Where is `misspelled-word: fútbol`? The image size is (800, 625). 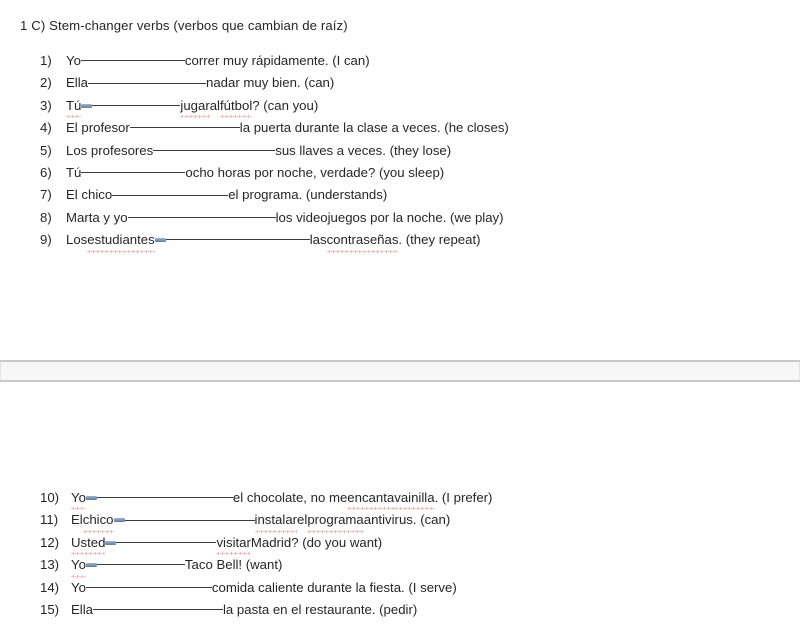
misspelled-word: fútbol is located at coordinates (236, 107).